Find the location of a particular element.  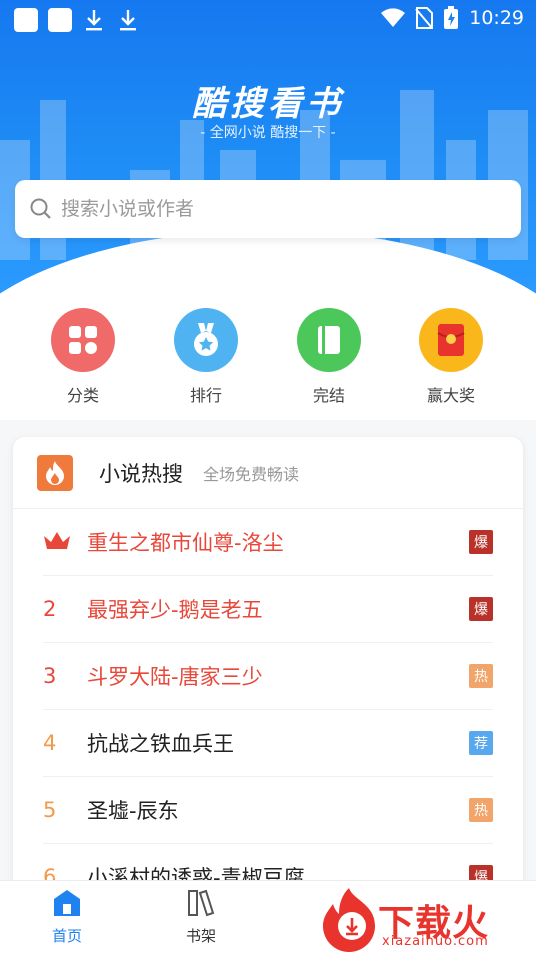

quick-nav-prize: 赢大奖 is located at coordinates (451, 357).